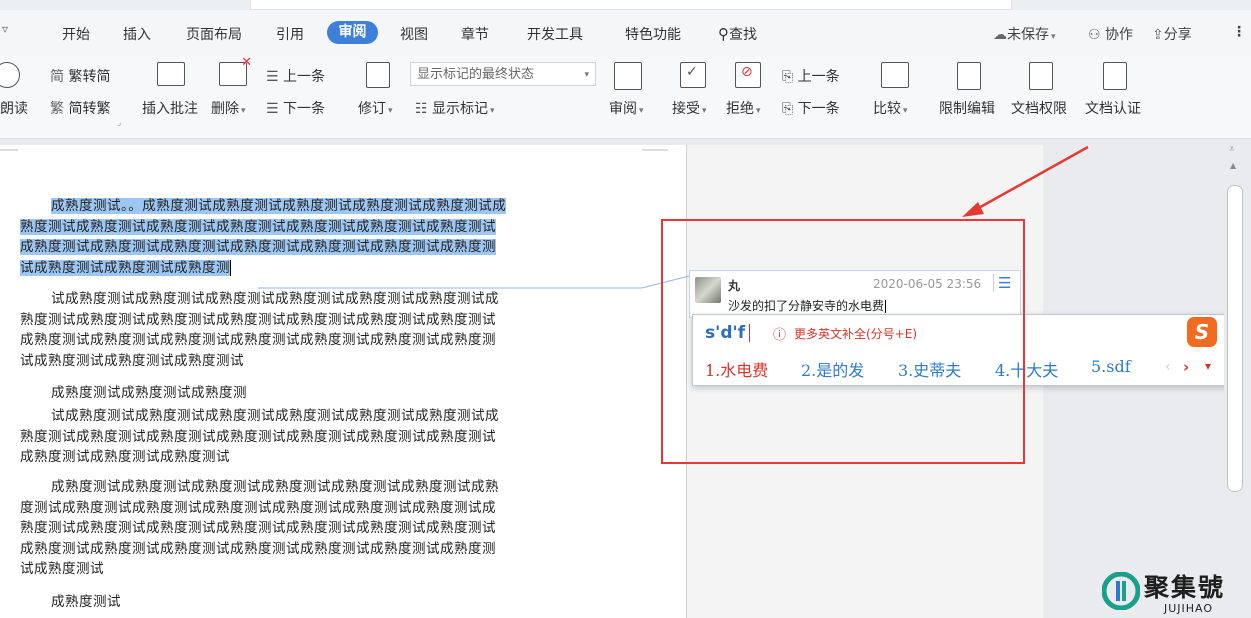 This screenshot has height=618, width=1251. What do you see at coordinates (1186, 367) in the screenshot?
I see `ime-next-page-icon: ›` at bounding box center [1186, 367].